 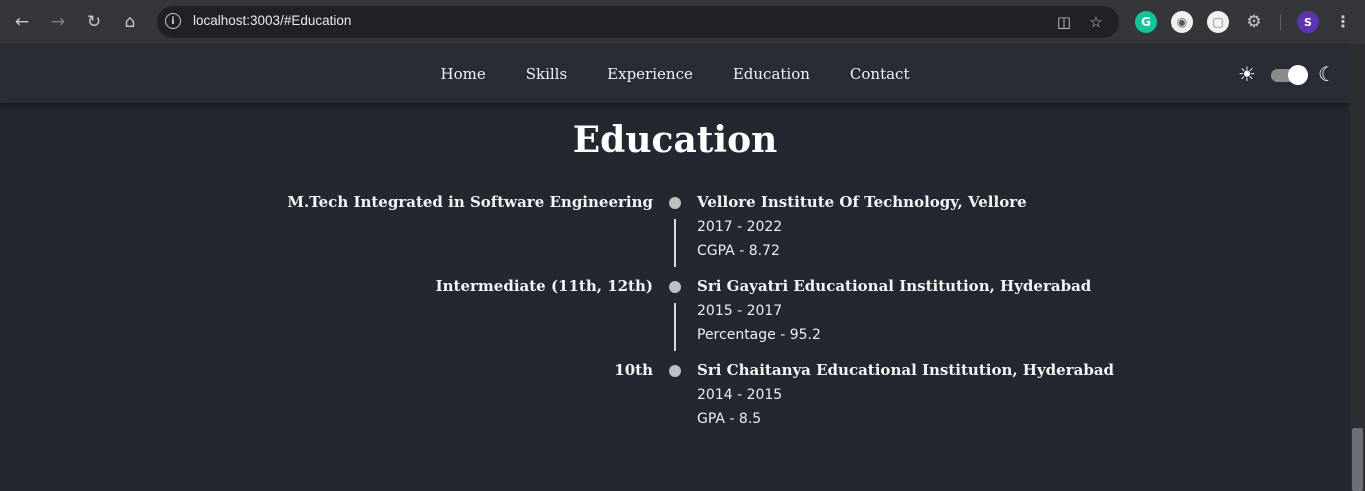 I want to click on scrollbar-thumb, so click(x=1357, y=459).